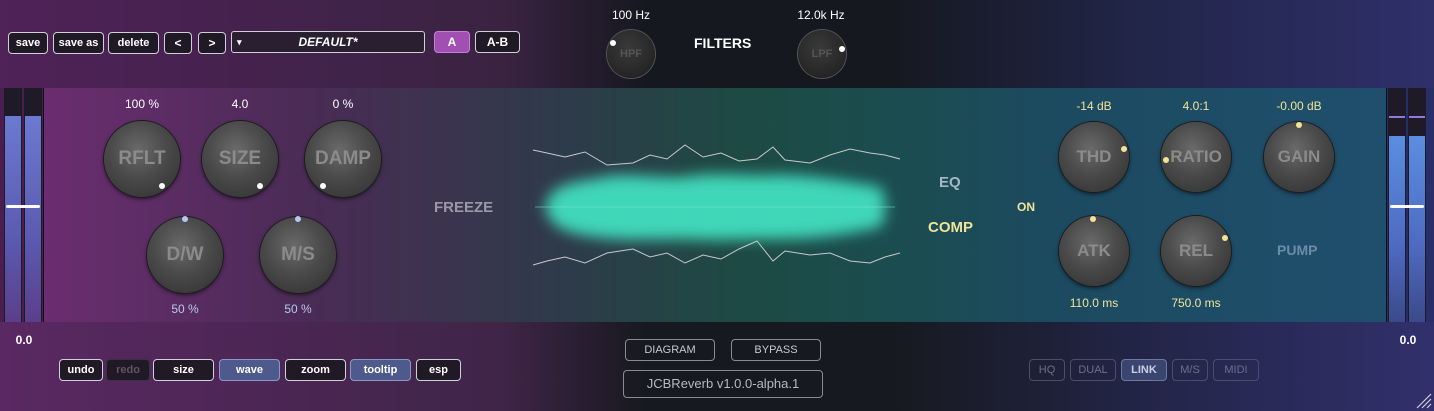 The width and height of the screenshot is (1434, 411). I want to click on midi-toggle: MIDI, so click(1236, 370).